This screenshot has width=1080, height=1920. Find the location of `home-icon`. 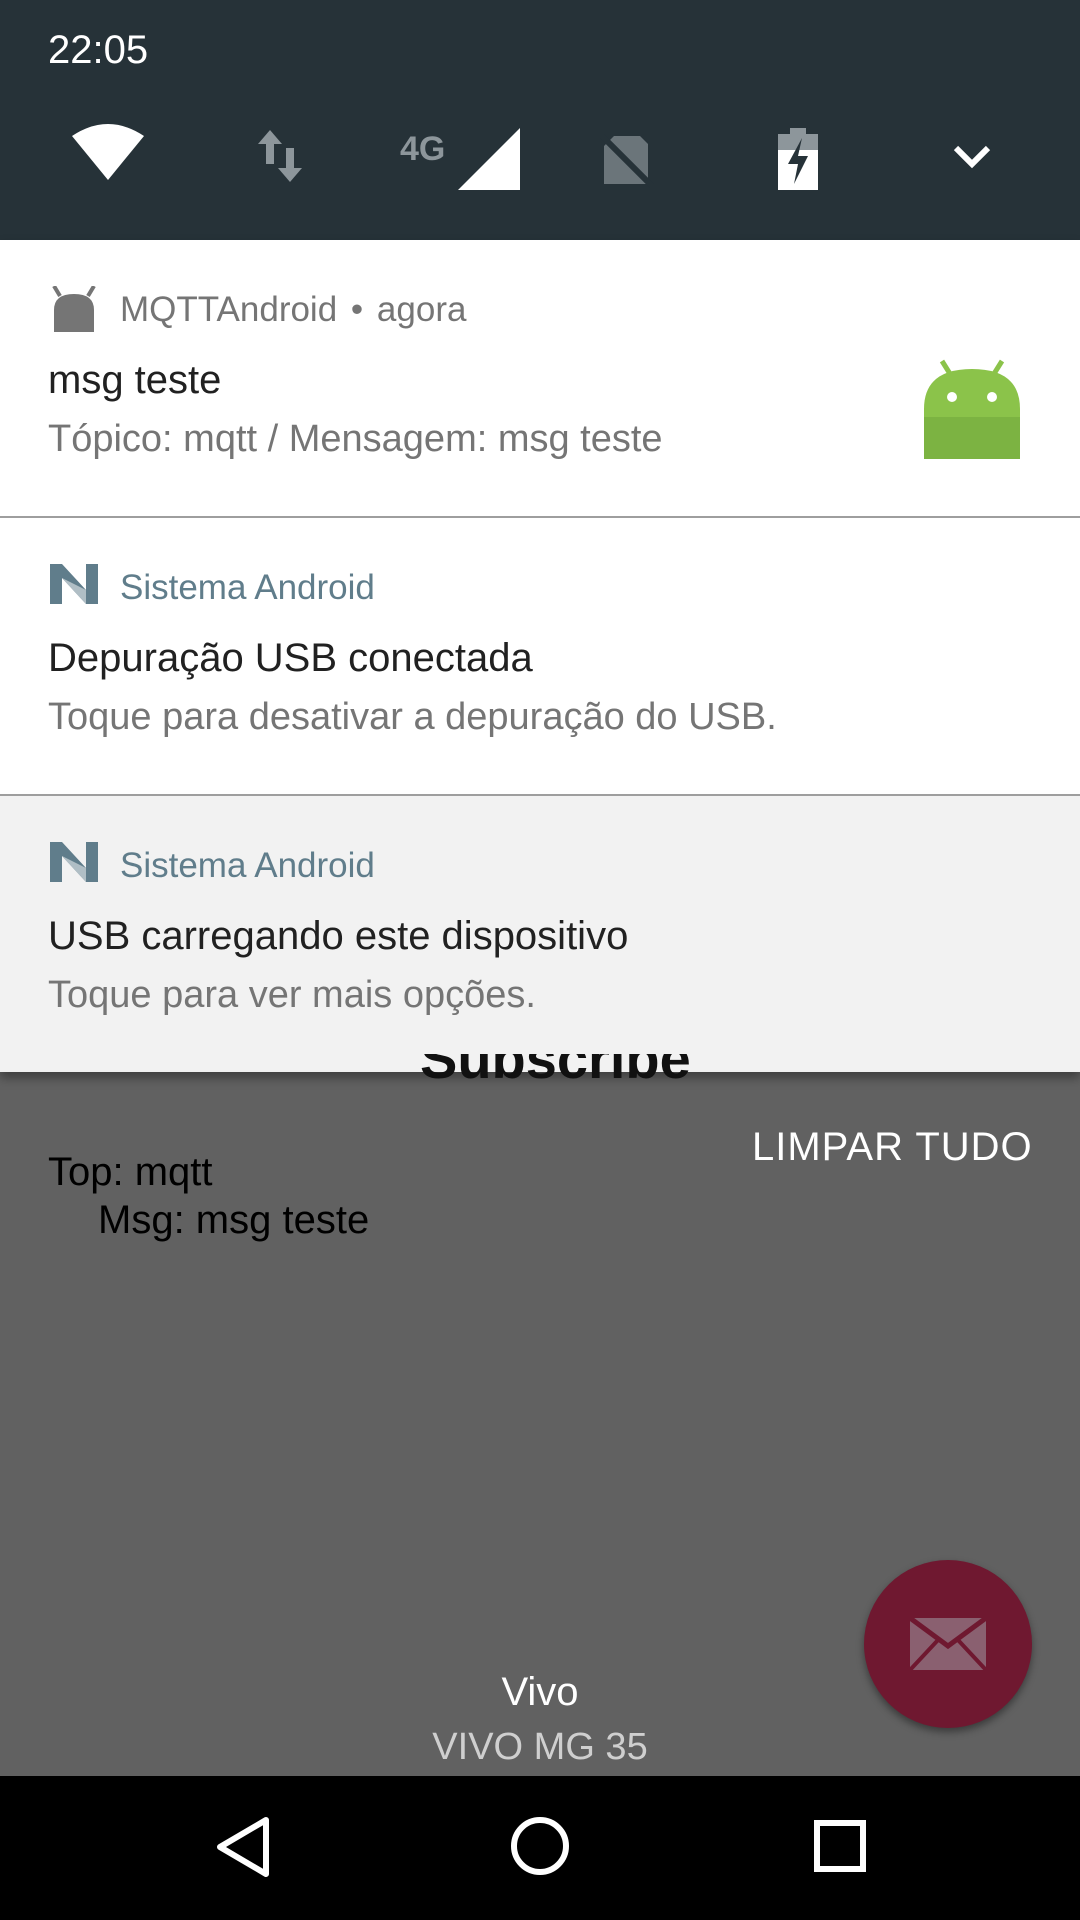

home-icon is located at coordinates (540, 1848).